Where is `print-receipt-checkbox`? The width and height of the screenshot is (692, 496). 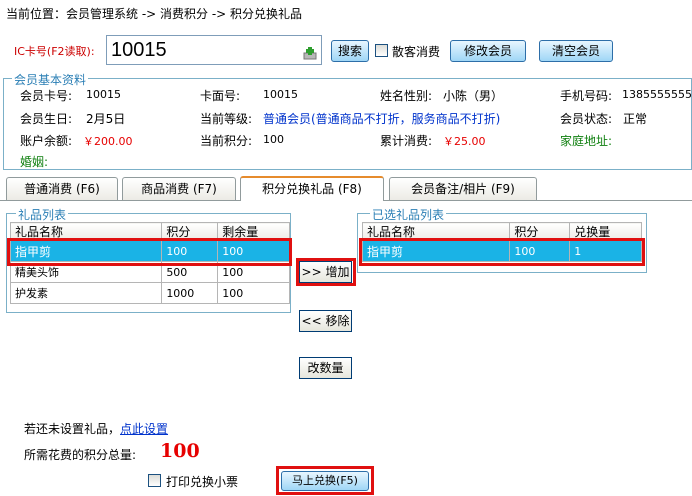
print-receipt-checkbox is located at coordinates (154, 480).